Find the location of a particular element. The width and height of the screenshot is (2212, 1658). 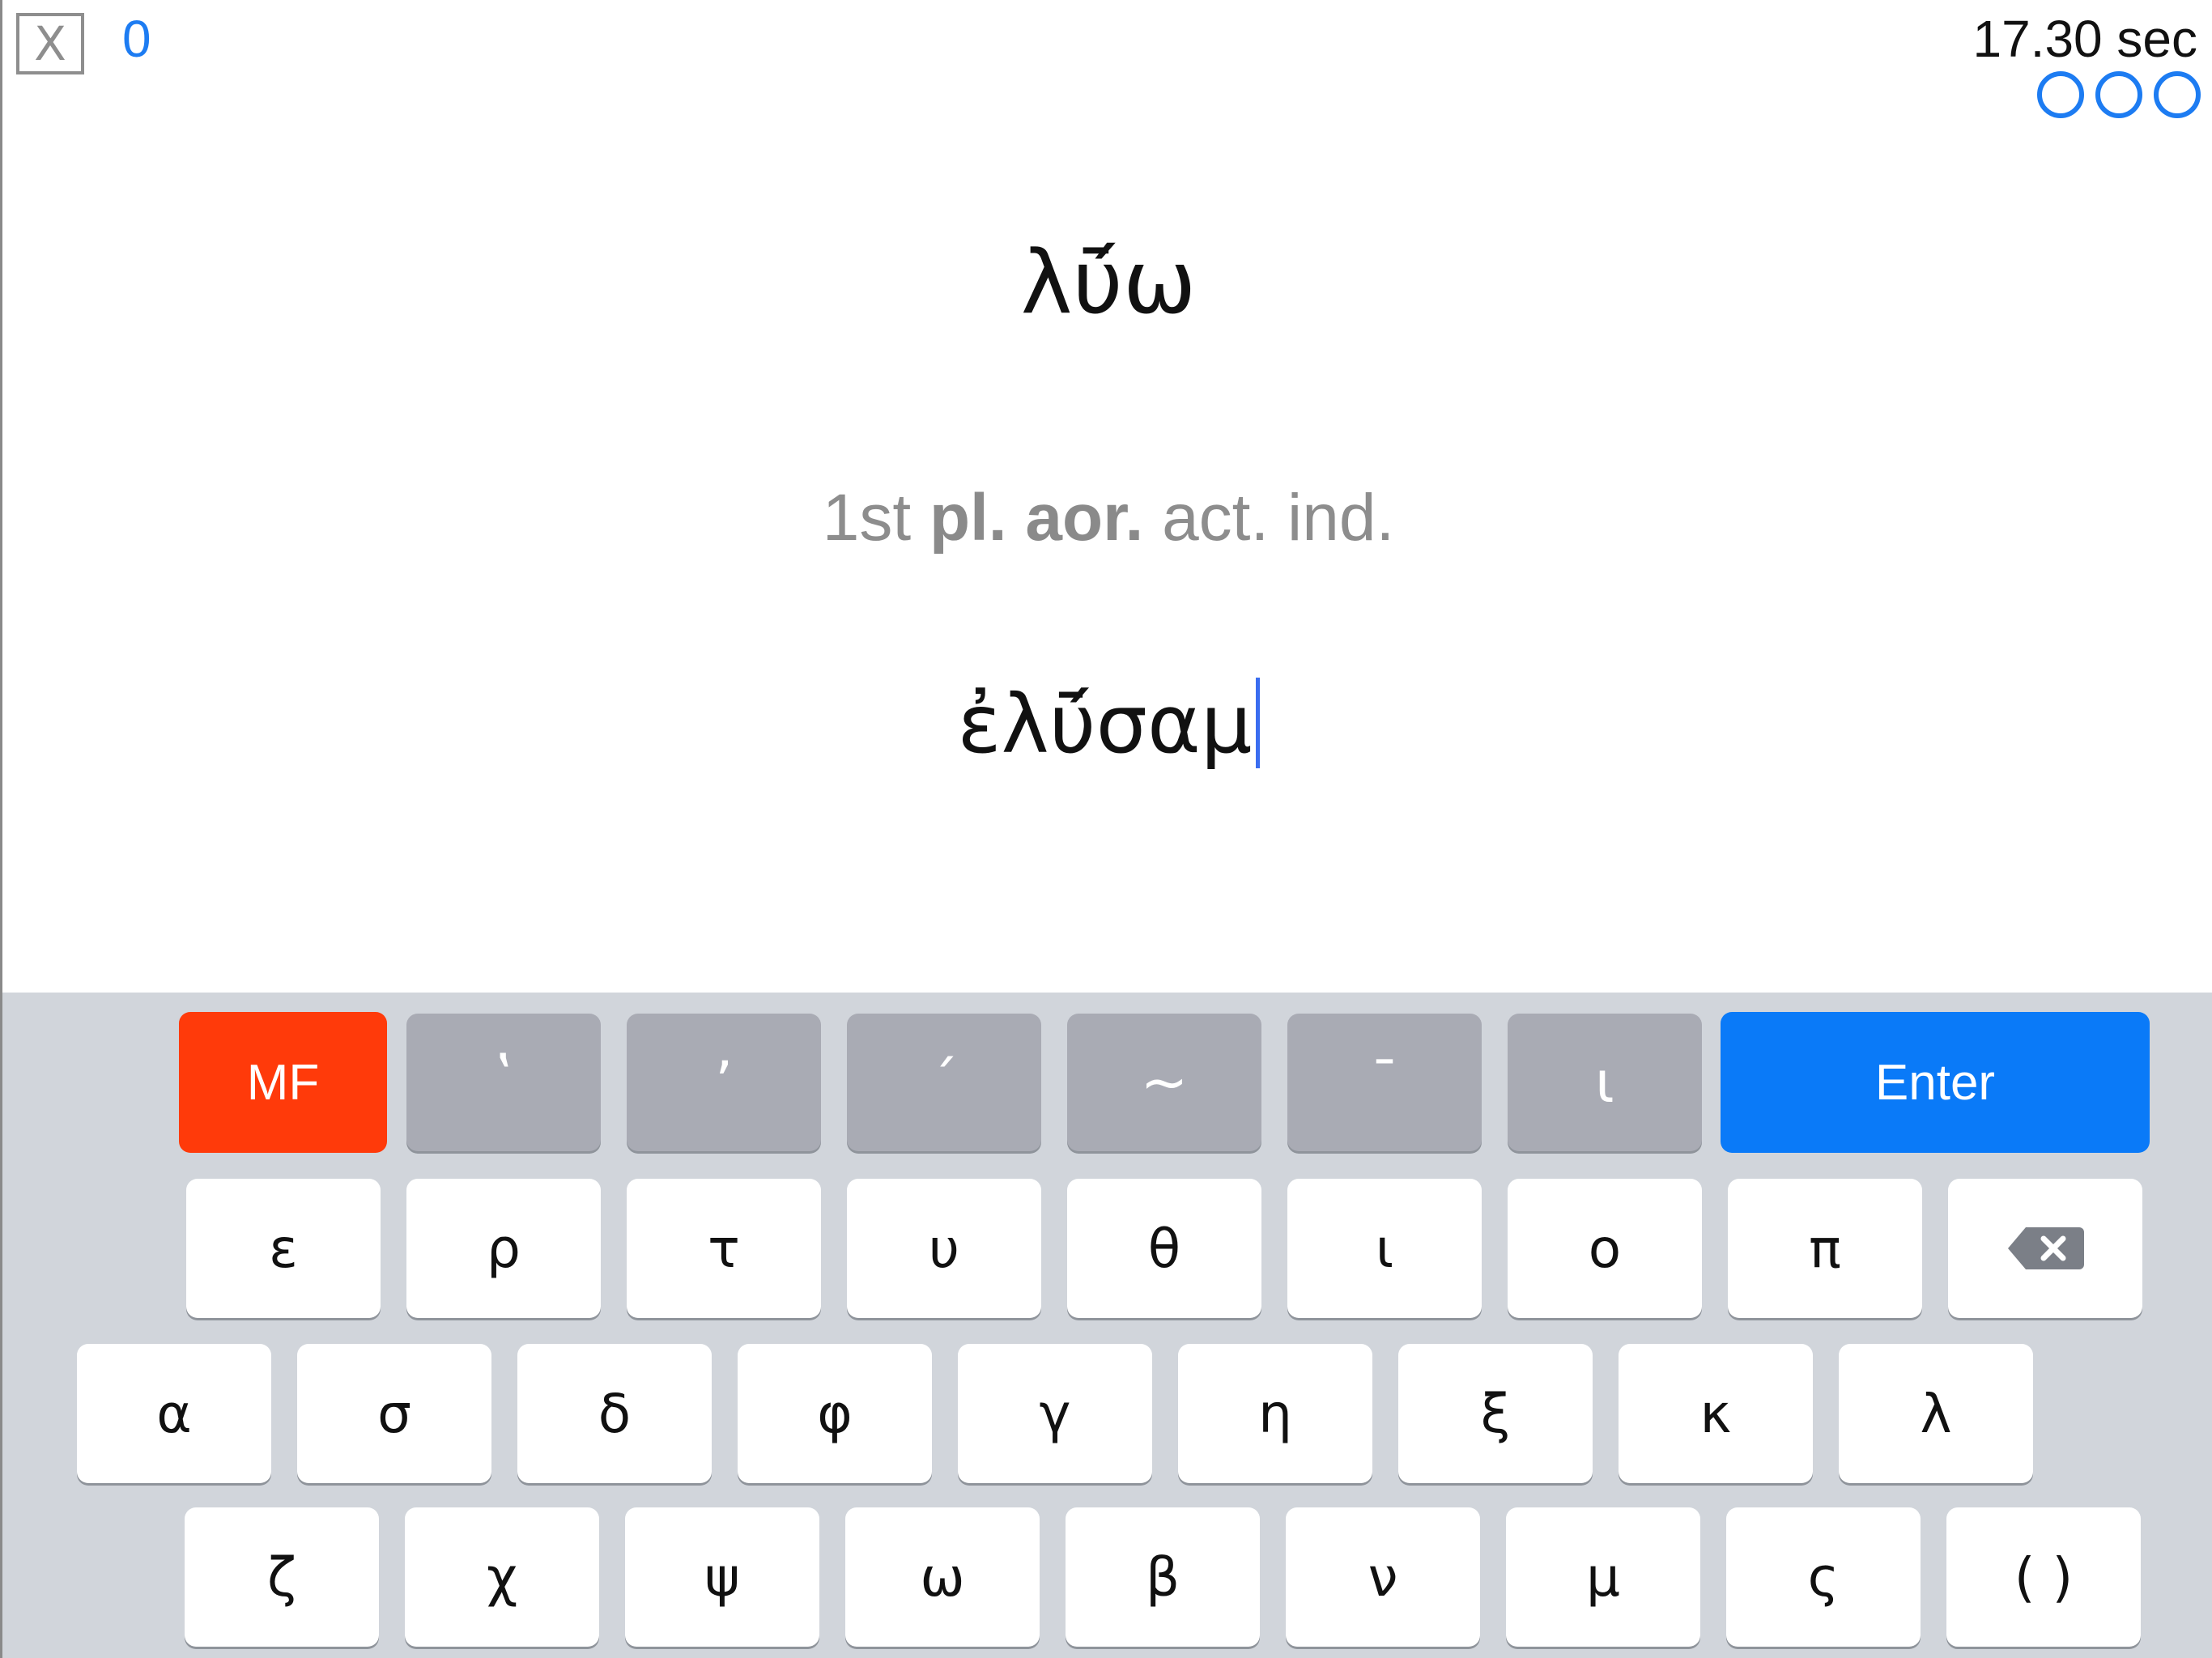

key-phi: φ is located at coordinates (835, 1413).